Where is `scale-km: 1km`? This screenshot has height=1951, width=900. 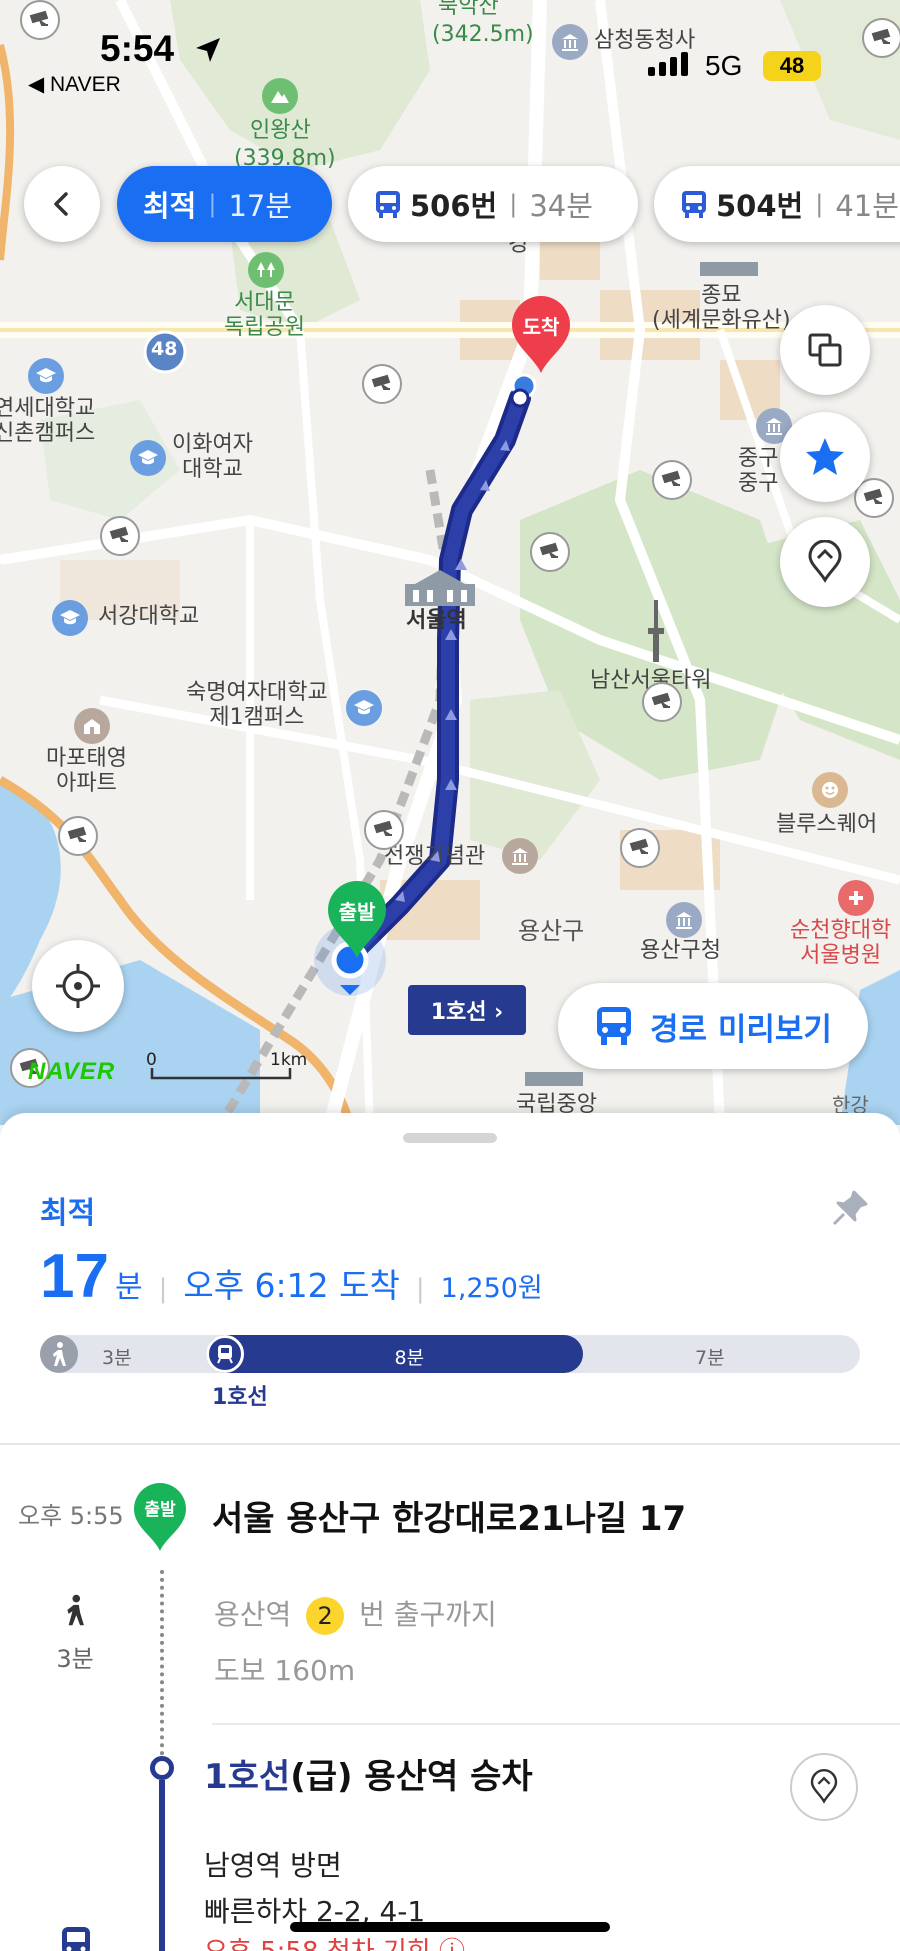 scale-km: 1km is located at coordinates (289, 1060).